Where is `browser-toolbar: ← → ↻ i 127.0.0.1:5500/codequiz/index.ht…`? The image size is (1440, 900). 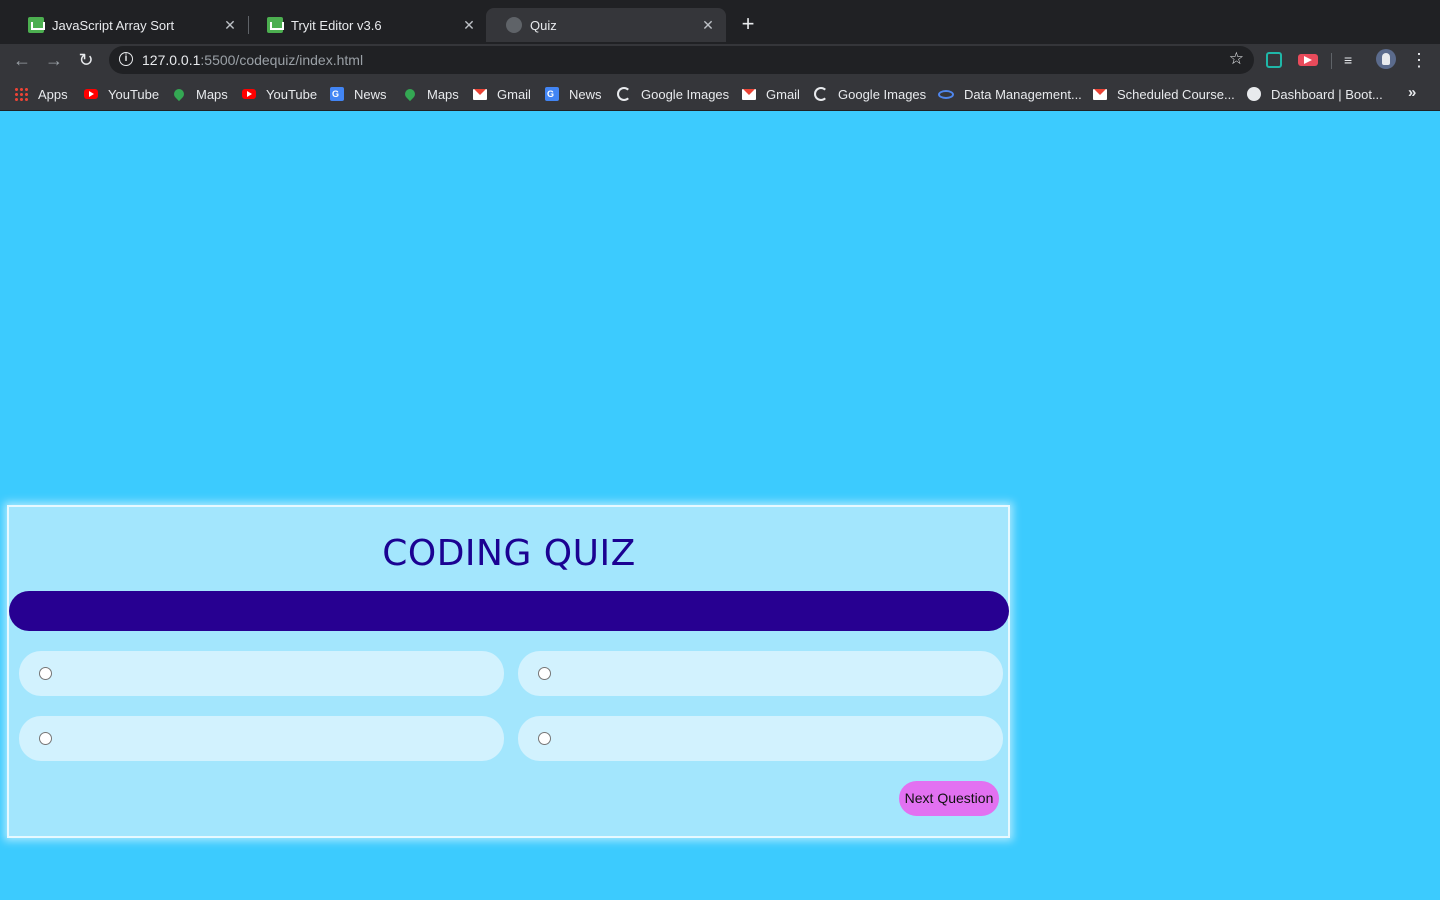
browser-toolbar: ← → ↻ i 127.0.0.1:5500/codequiz/index.ht… is located at coordinates (720, 60).